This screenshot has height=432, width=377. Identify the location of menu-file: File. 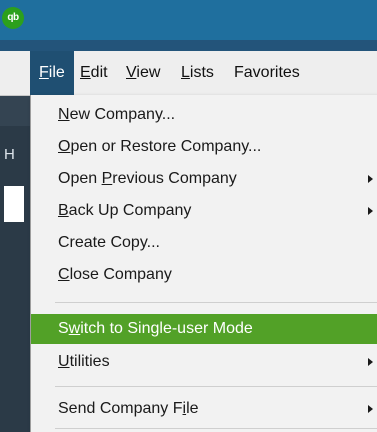
(52, 73).